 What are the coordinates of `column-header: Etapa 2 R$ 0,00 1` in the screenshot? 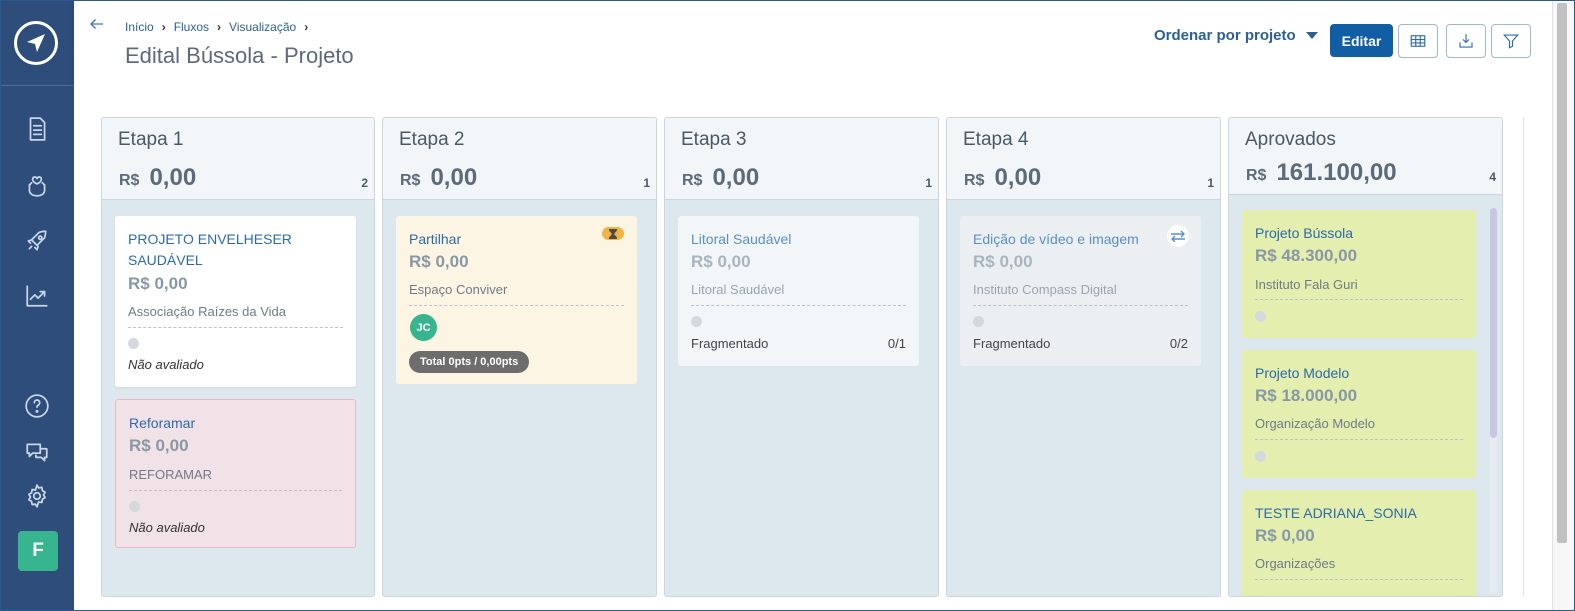 It's located at (519, 159).